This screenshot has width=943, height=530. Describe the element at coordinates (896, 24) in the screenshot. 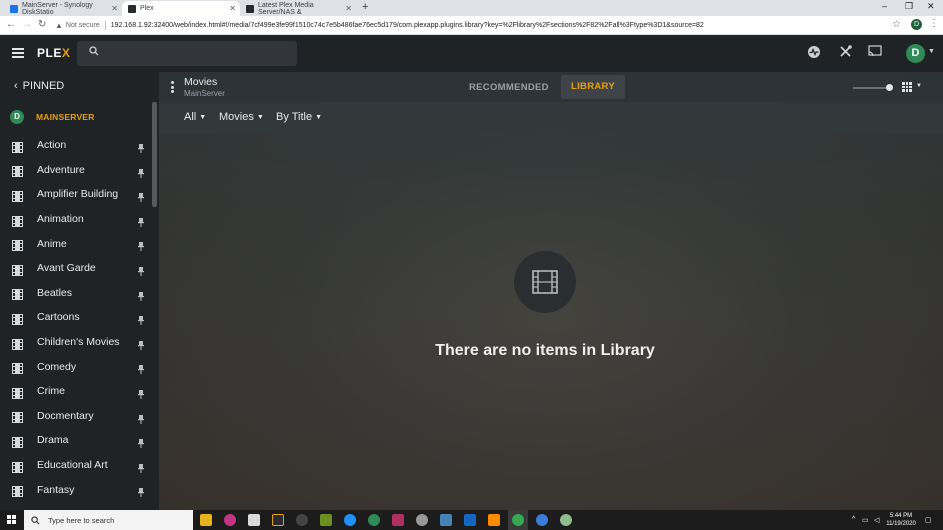

I see `bookmark-star-icon: ☆` at that location.